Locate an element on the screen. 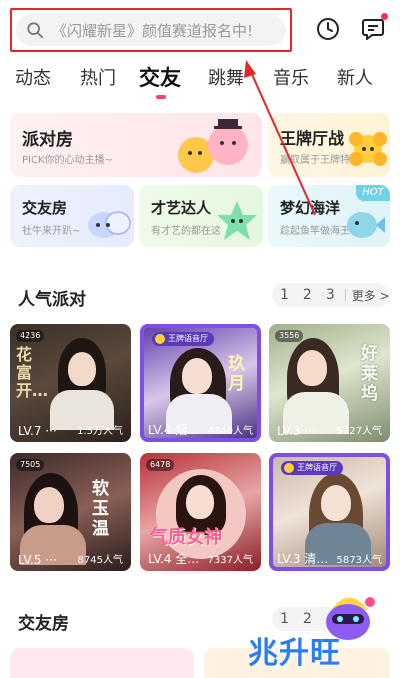 This screenshot has width=400, height=678. tab-remen: 热门 is located at coordinates (98, 77).